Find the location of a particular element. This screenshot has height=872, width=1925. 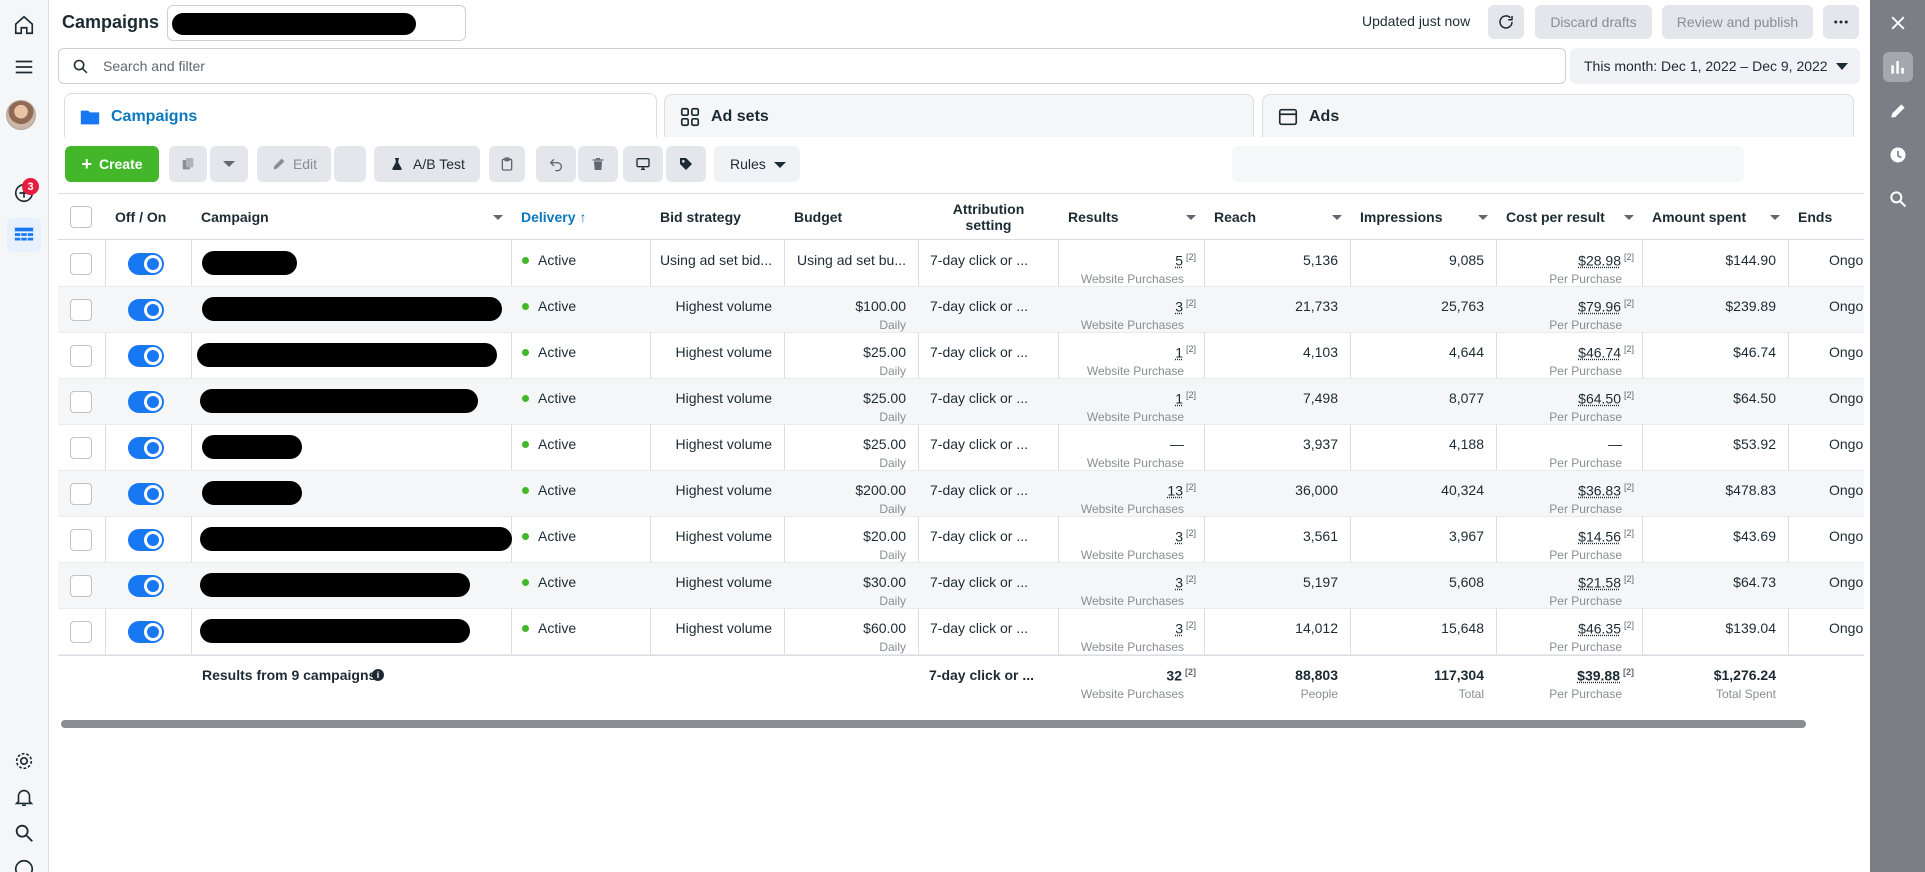

preview-button is located at coordinates (643, 164).